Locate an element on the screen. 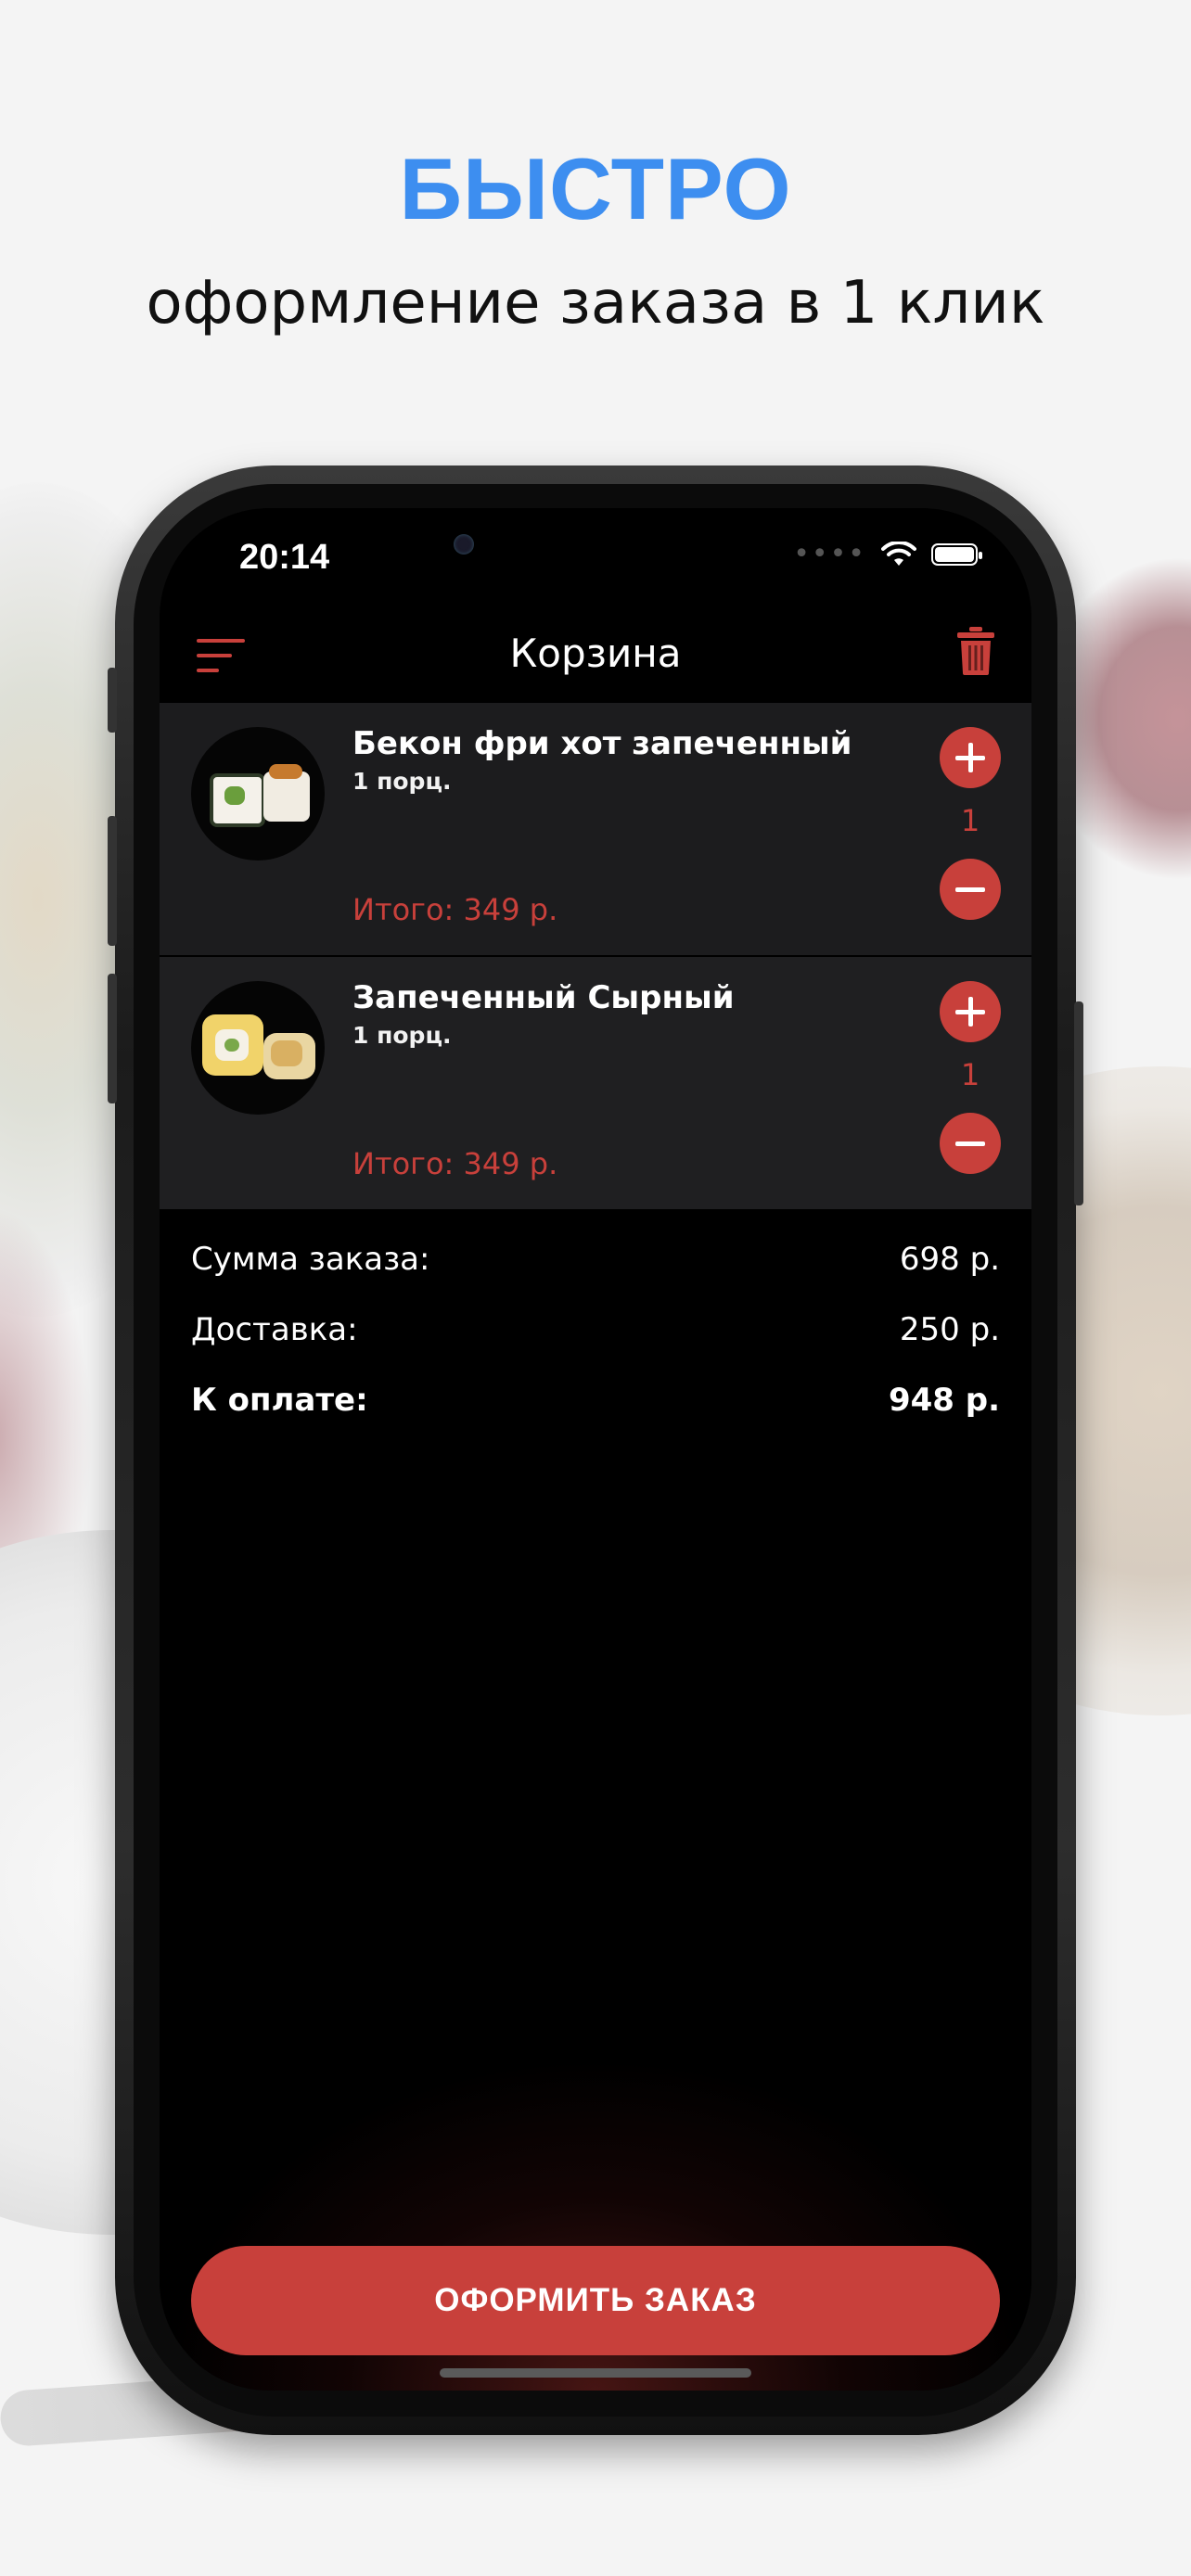 The width and height of the screenshot is (1191, 2576). phone-volume-down is located at coordinates (112, 1038).